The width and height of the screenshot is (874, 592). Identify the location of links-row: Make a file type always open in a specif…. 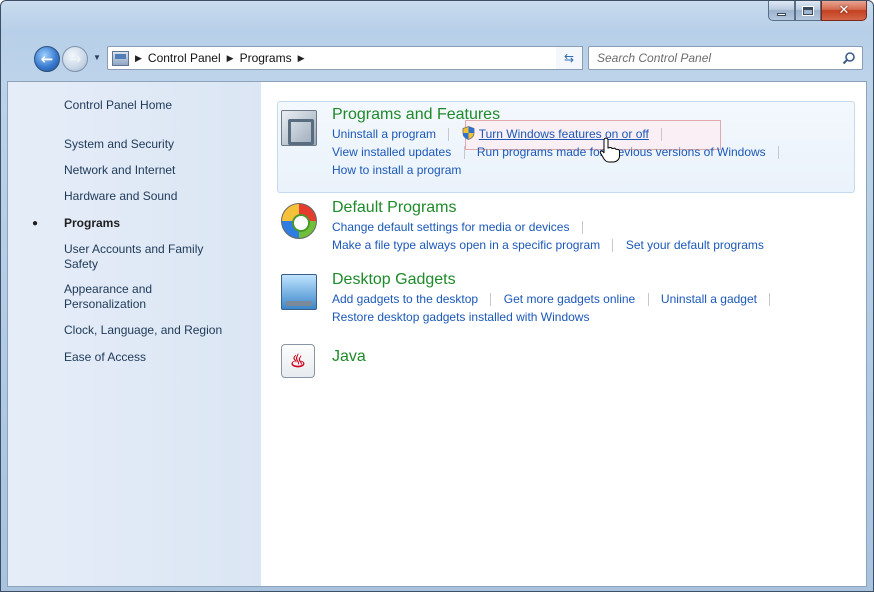
(548, 245).